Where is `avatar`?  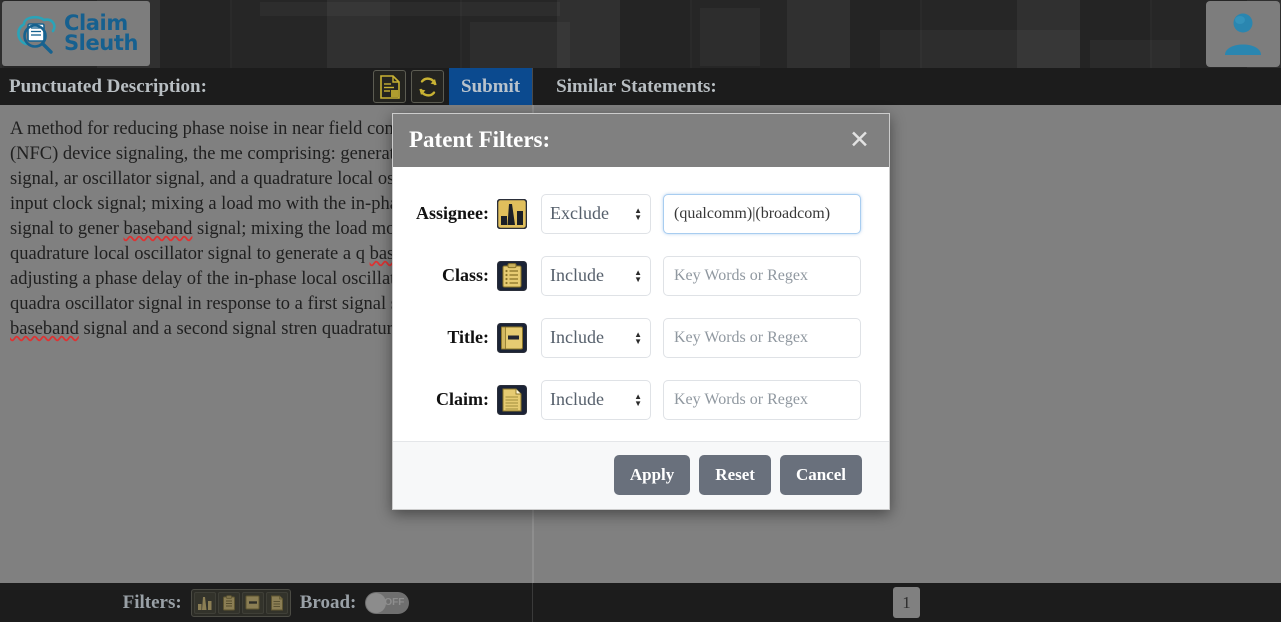 avatar is located at coordinates (1243, 34).